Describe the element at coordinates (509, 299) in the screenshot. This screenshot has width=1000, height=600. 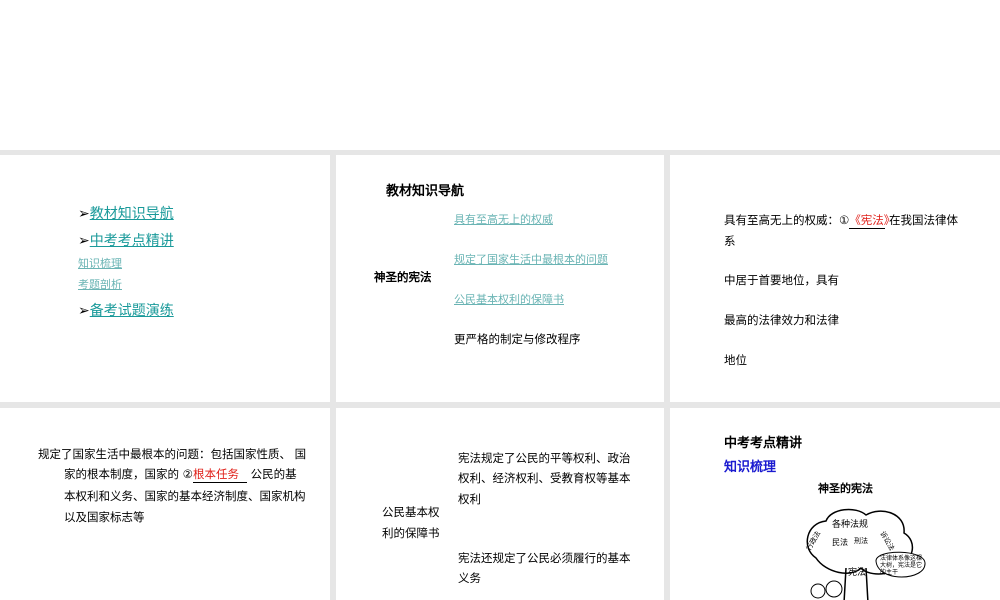
I see `branch-link-rights: 公民基本权利的保障书` at that location.